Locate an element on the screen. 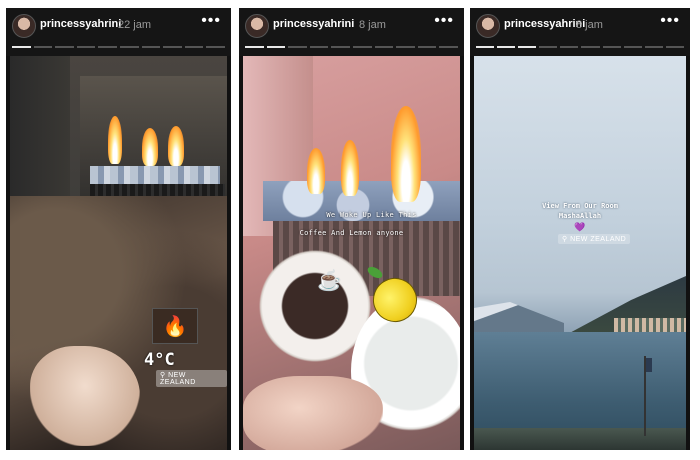 This screenshot has height=460, width=700. wall is located at coordinates (40, 131).